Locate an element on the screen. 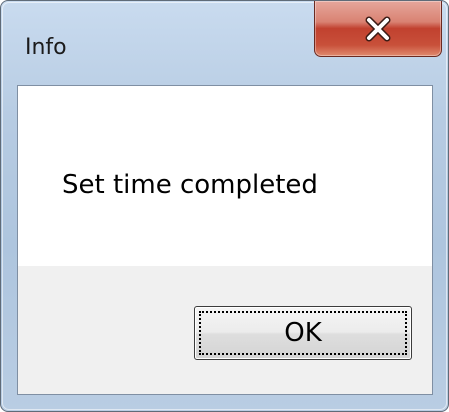 The height and width of the screenshot is (412, 449). ok-button: OK is located at coordinates (303, 333).